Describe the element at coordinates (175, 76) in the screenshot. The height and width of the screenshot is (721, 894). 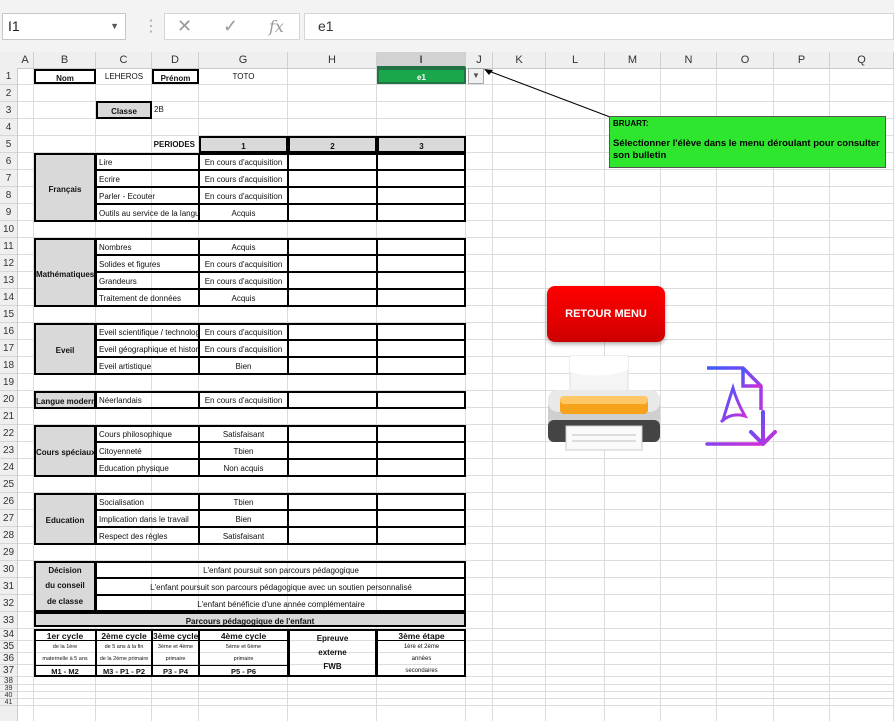
I see `prenom-label: Prénom` at that location.